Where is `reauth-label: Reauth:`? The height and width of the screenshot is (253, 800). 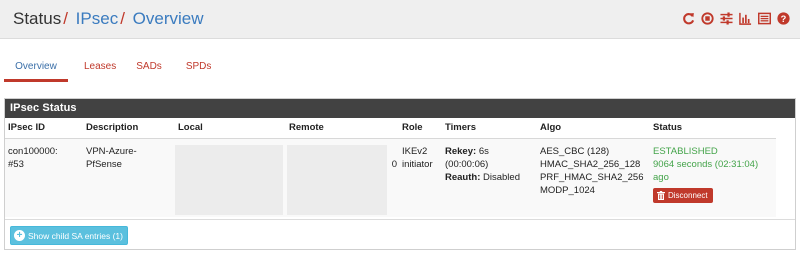 reauth-label: Reauth: is located at coordinates (463, 177).